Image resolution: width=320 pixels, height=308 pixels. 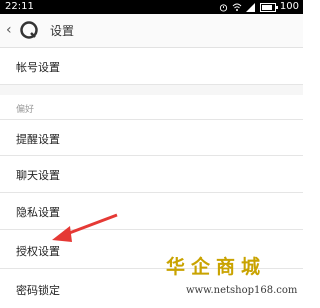 I want to click on account-settings-label: 帐号设置, so click(x=38, y=67).